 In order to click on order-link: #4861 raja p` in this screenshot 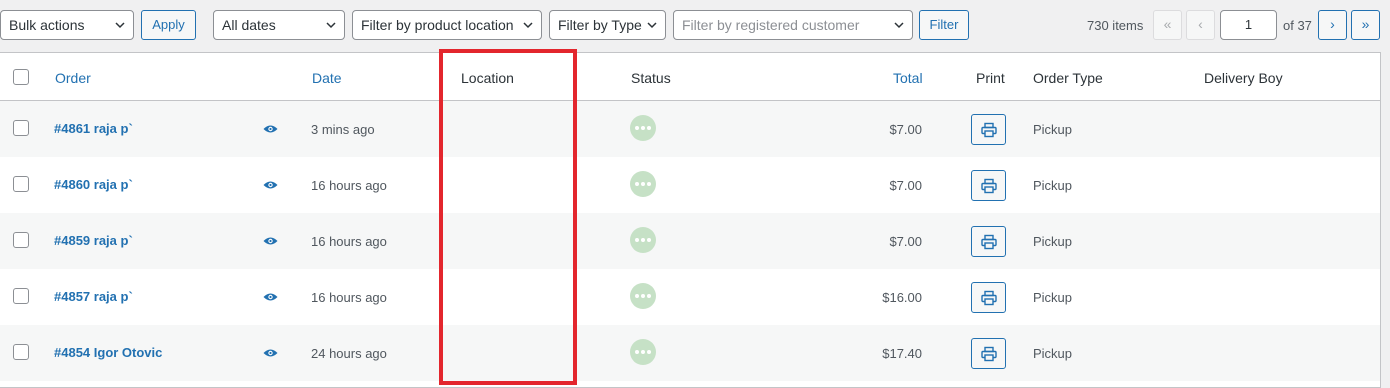, I will do `click(93, 128)`.